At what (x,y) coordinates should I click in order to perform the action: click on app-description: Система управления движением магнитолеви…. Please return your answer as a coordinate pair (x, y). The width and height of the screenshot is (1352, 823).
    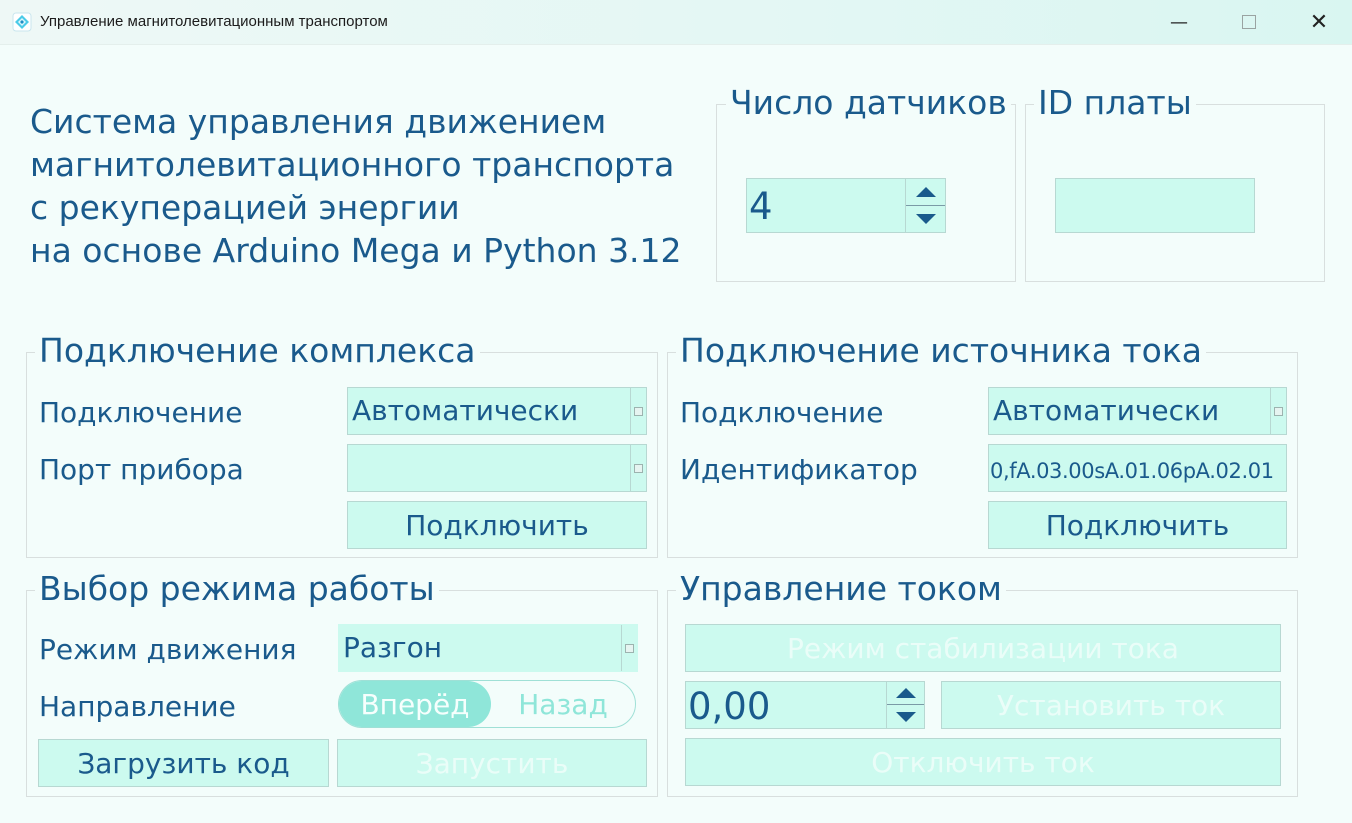
    Looking at the image, I should click on (370, 186).